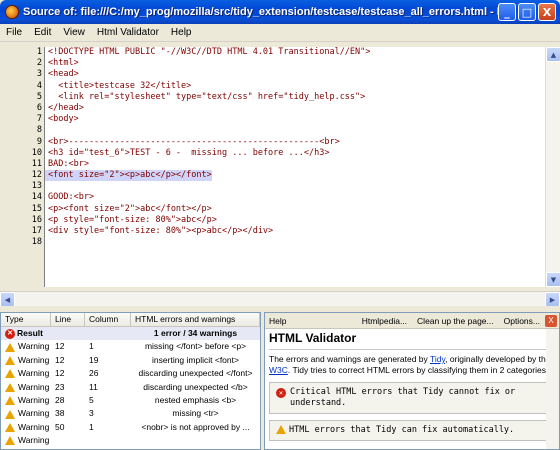 This screenshot has width=560, height=450. Describe the element at coordinates (291, 74) in the screenshot. I see `source-line: 3 <head>` at that location.